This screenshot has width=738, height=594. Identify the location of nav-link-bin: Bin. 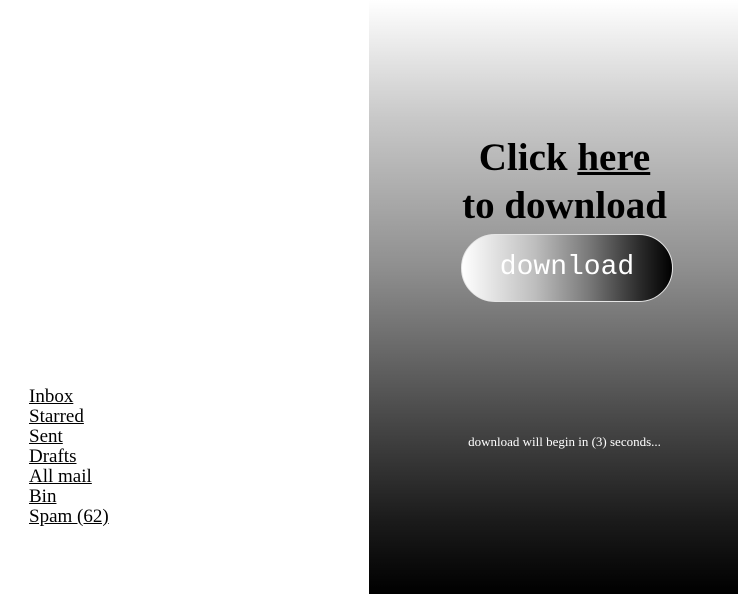
(42, 496).